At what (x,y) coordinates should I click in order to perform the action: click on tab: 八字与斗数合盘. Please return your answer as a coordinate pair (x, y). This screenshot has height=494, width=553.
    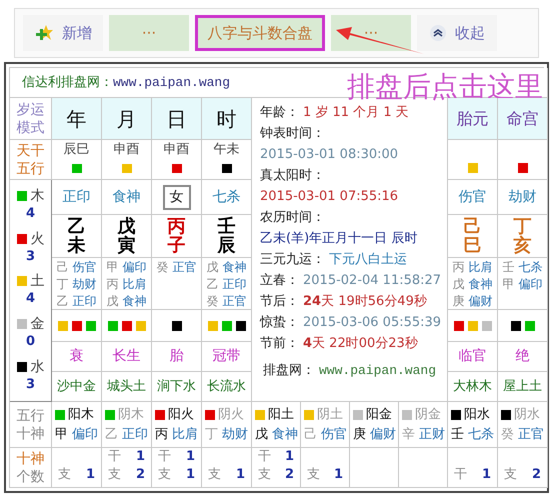
    Looking at the image, I should click on (260, 33).